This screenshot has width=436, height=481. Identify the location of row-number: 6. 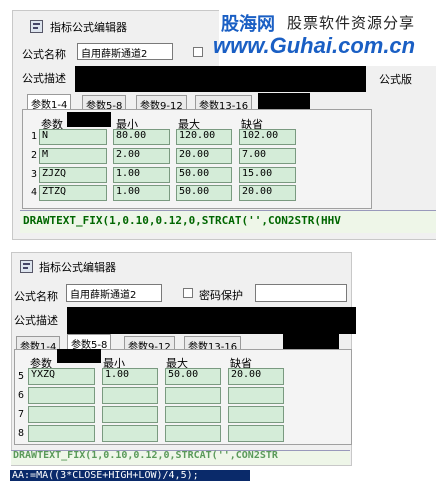
(21, 395).